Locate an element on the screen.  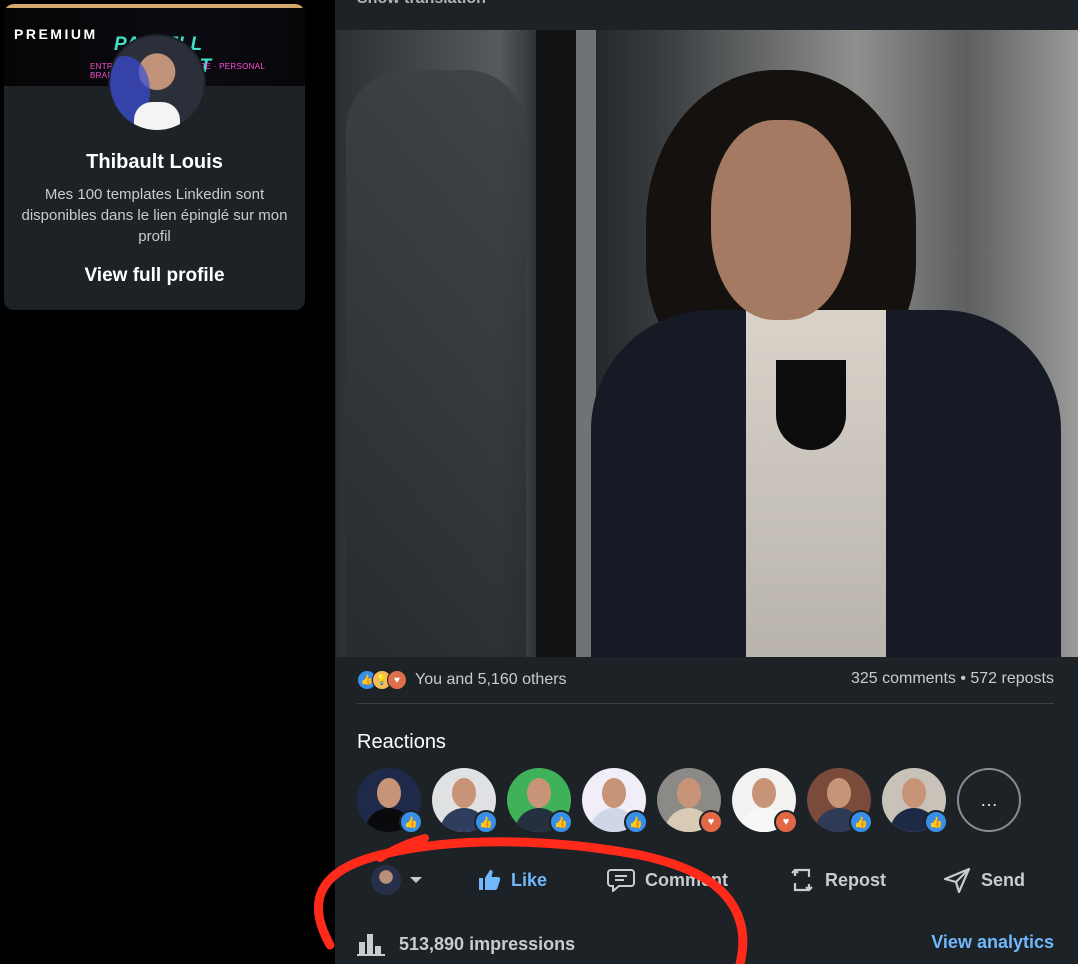
send-button: Send is located at coordinates (984, 880).